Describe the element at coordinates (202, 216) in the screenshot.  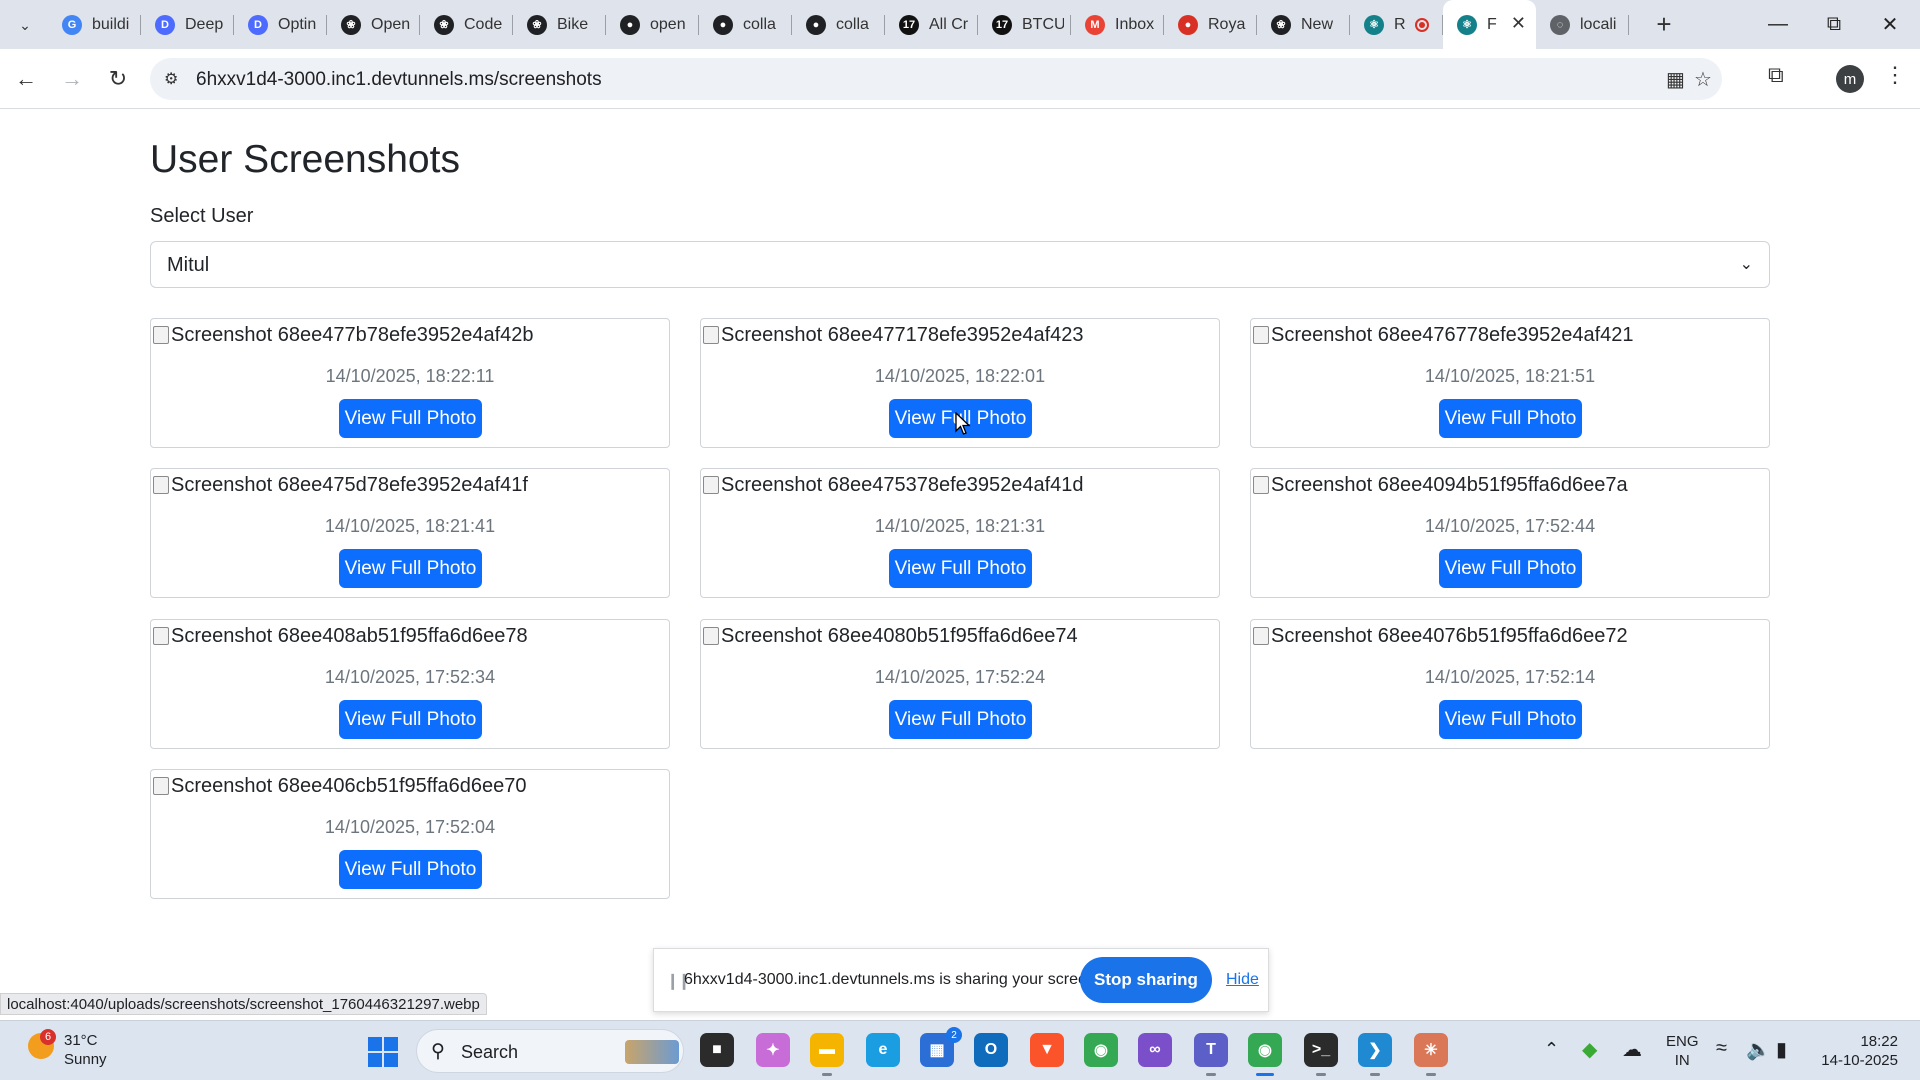
I see `select-user-label: Select User` at that location.